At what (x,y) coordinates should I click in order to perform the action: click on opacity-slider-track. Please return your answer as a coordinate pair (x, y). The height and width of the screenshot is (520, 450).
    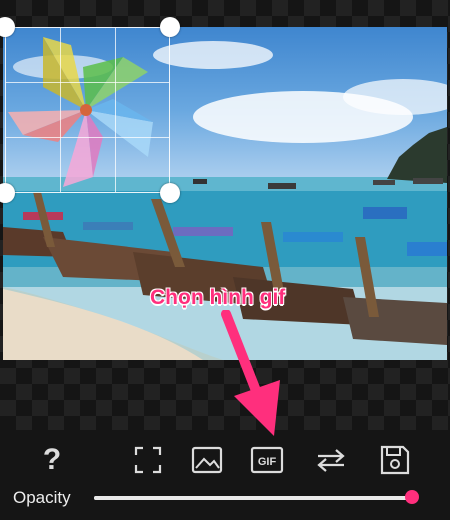
    Looking at the image, I should click on (253, 498).